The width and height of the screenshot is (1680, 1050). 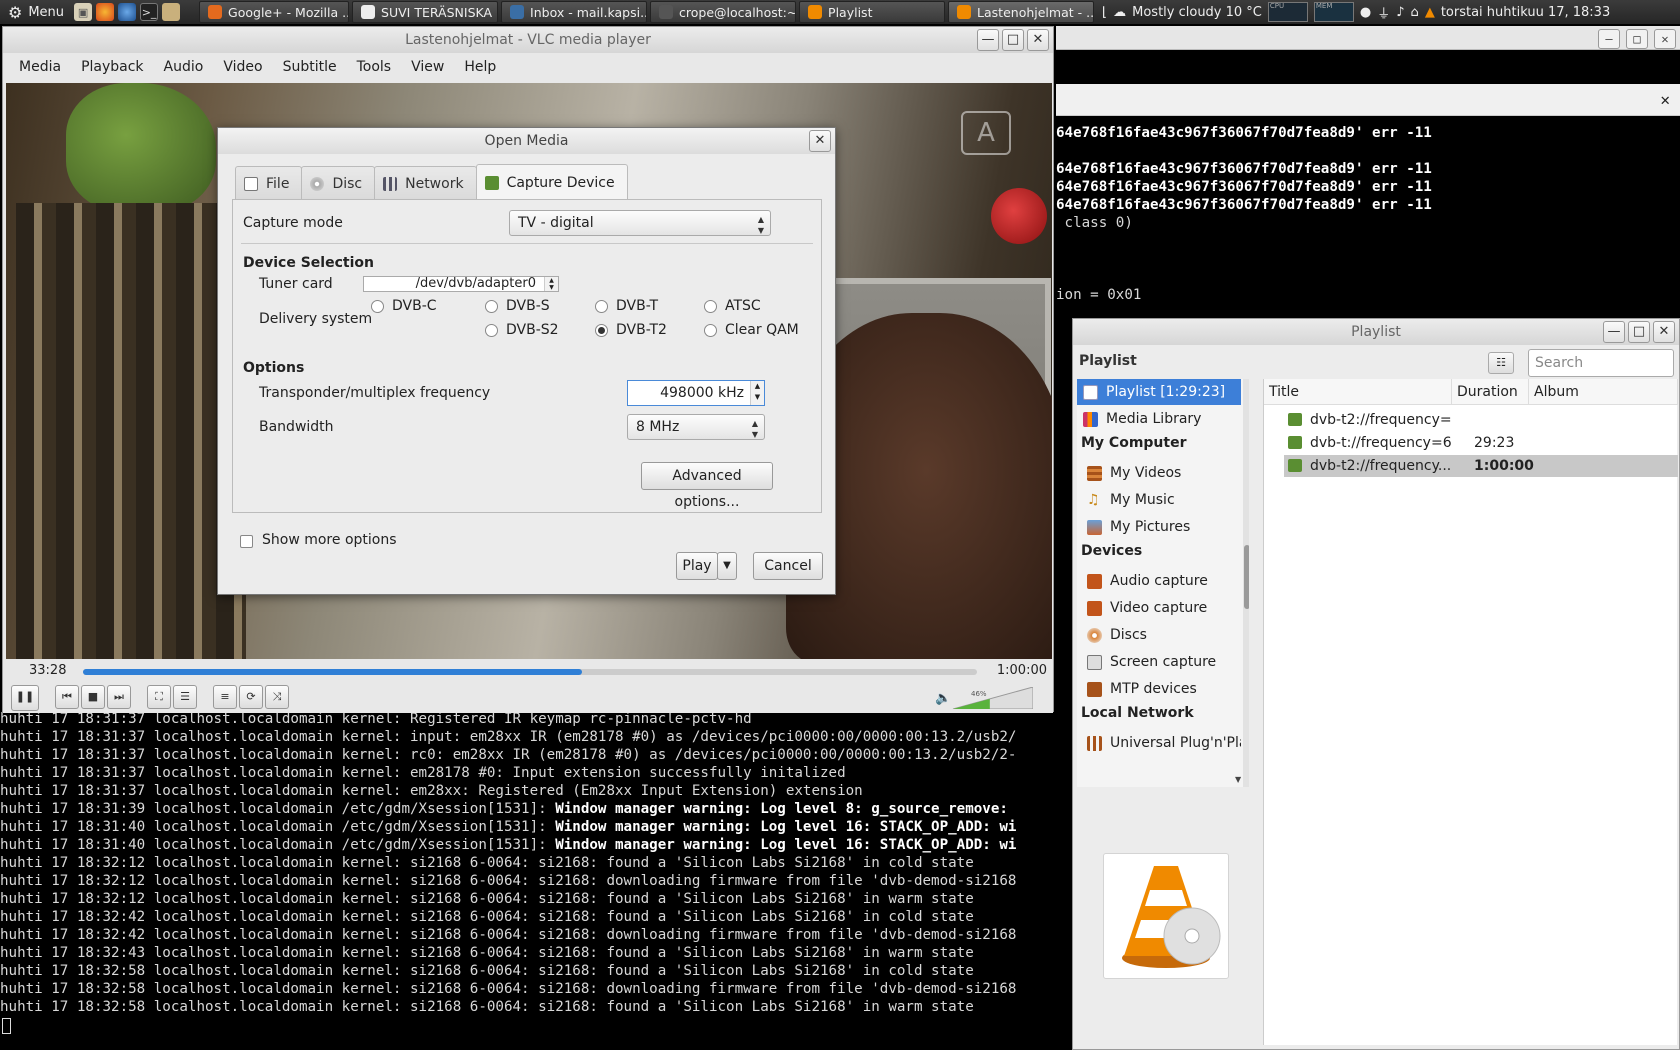 I want to click on view-mode-icon: ☷, so click(x=1501, y=363).